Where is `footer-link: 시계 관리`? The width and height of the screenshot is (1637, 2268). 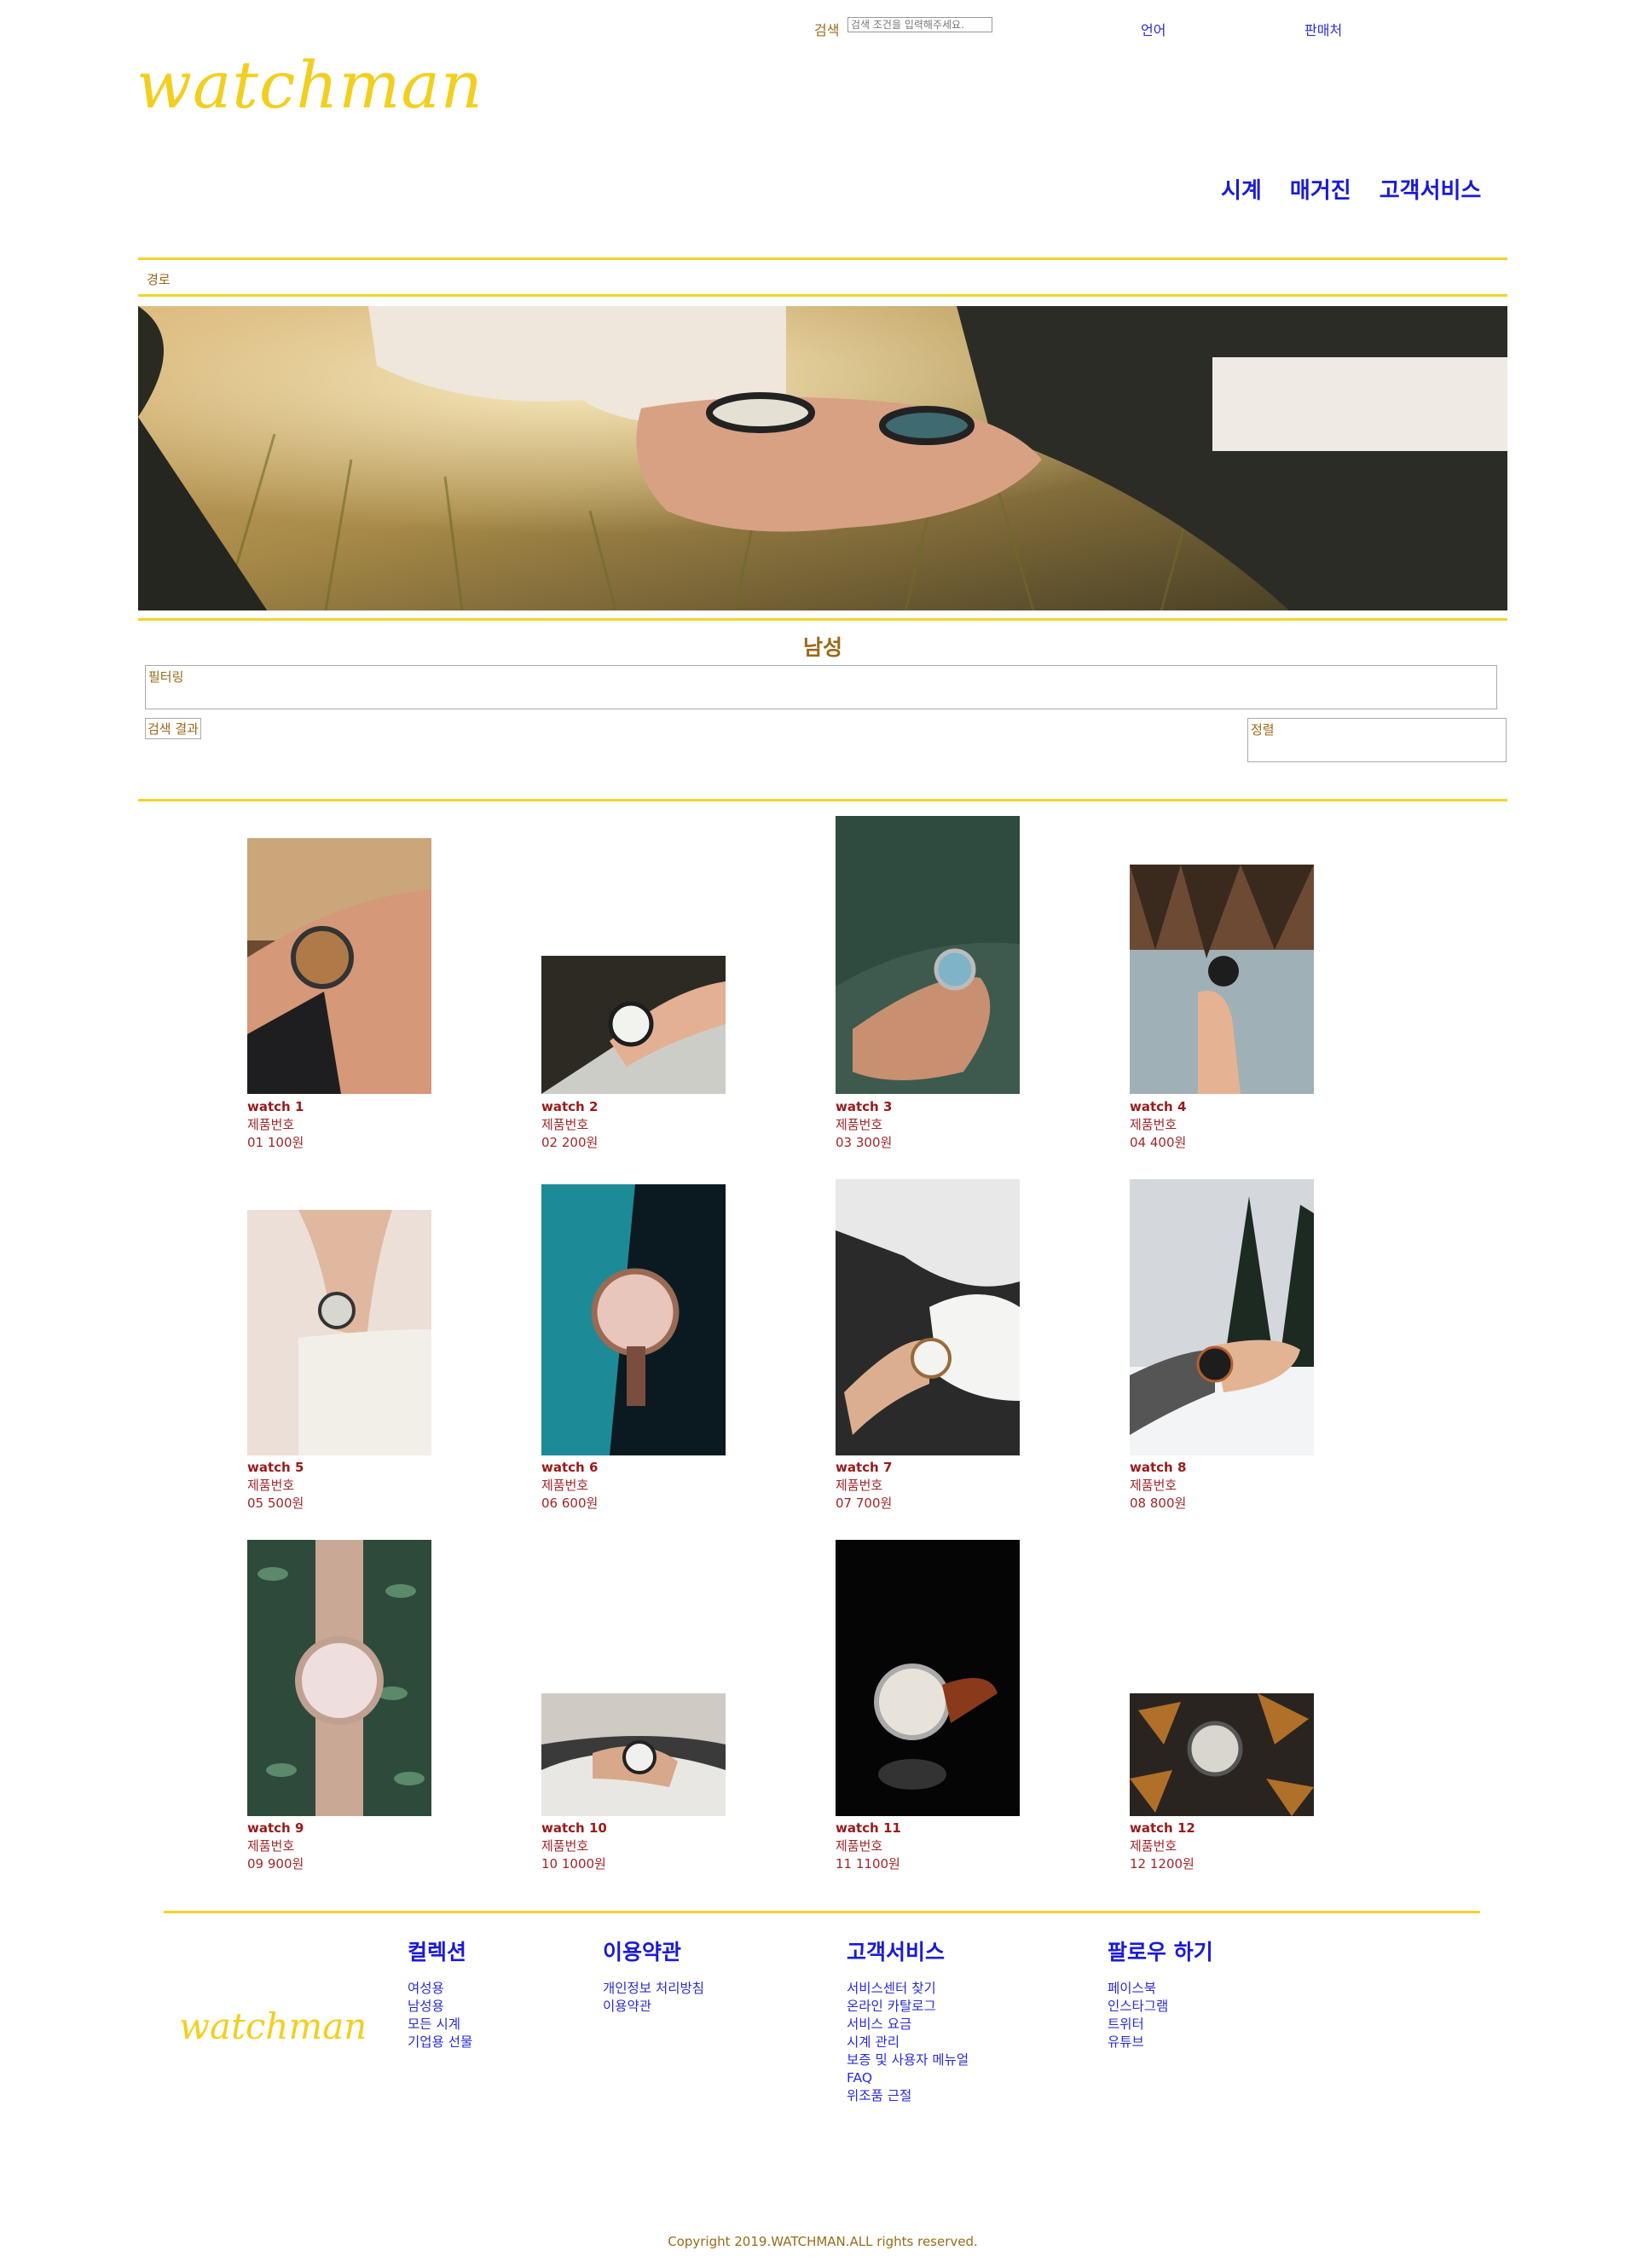 footer-link: 시계 관리 is located at coordinates (908, 2043).